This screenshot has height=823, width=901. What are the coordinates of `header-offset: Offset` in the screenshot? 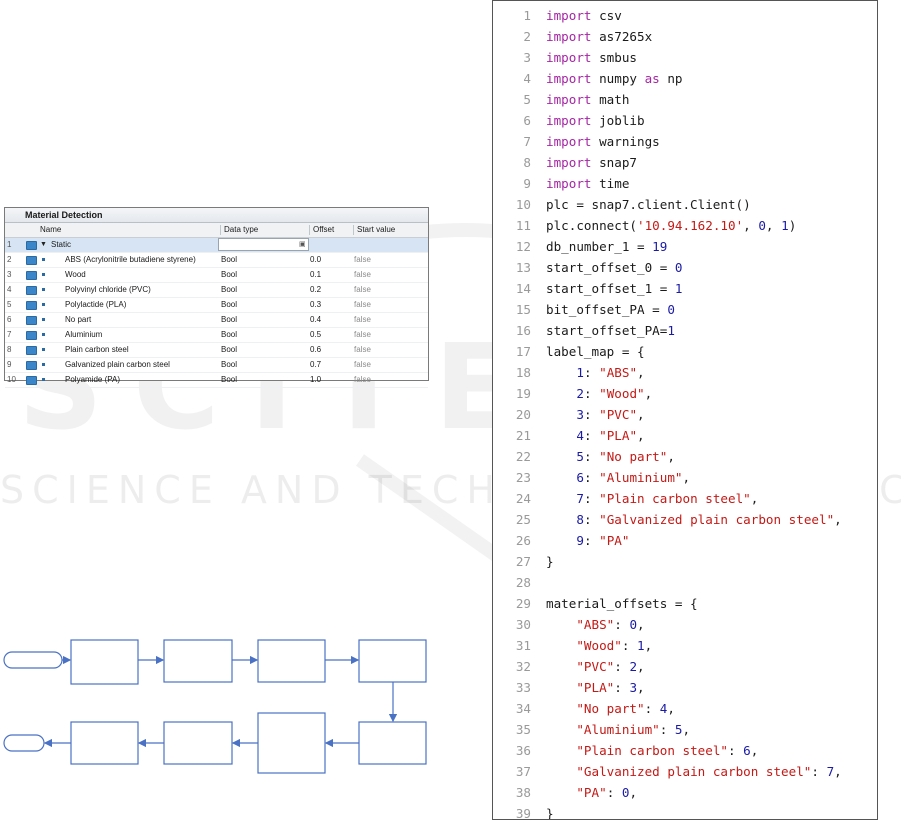 It's located at (323, 230).